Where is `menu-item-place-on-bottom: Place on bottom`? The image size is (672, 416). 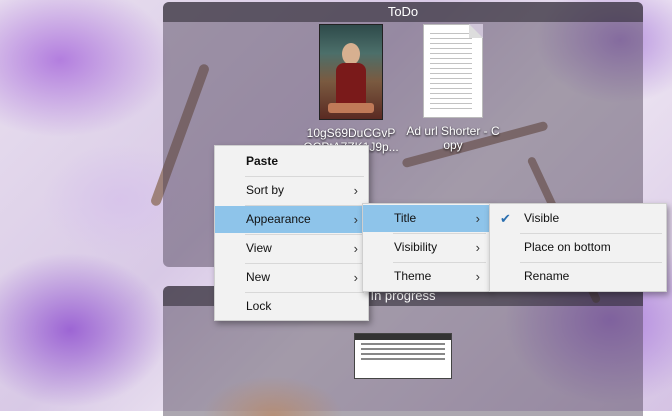
menu-item-place-on-bottom: Place on bottom is located at coordinates (578, 247).